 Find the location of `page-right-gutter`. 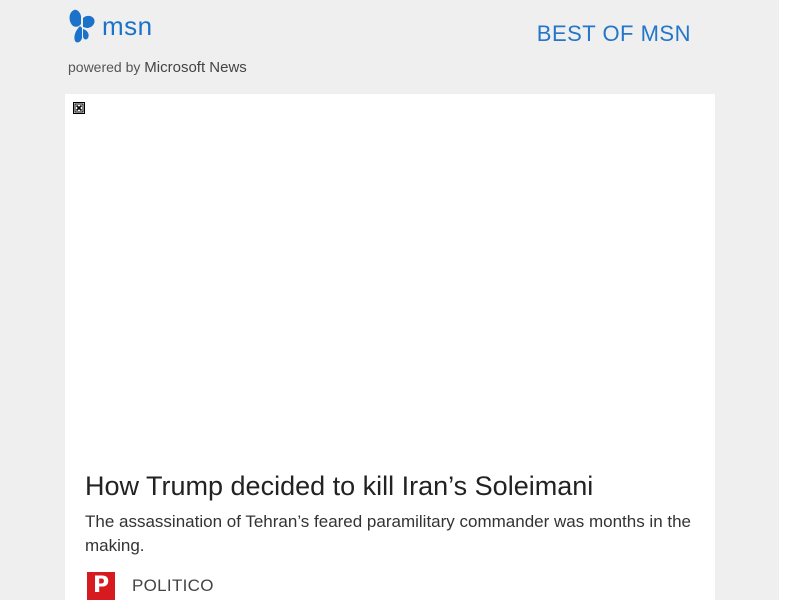

page-right-gutter is located at coordinates (789, 300).